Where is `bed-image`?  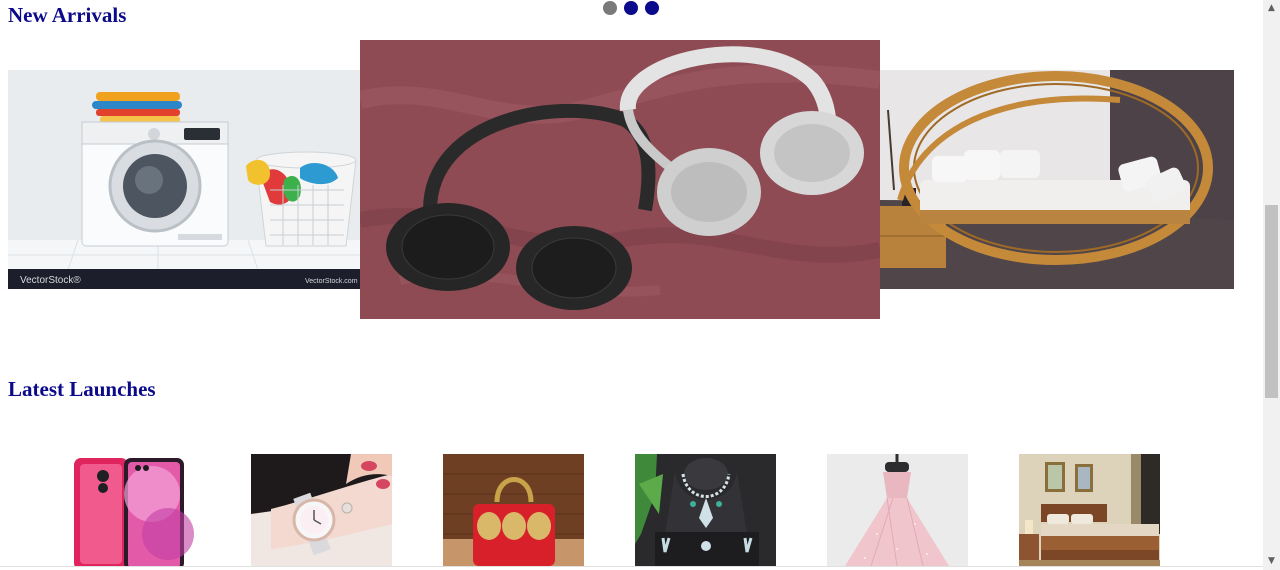 bed-image is located at coordinates (1057, 179).